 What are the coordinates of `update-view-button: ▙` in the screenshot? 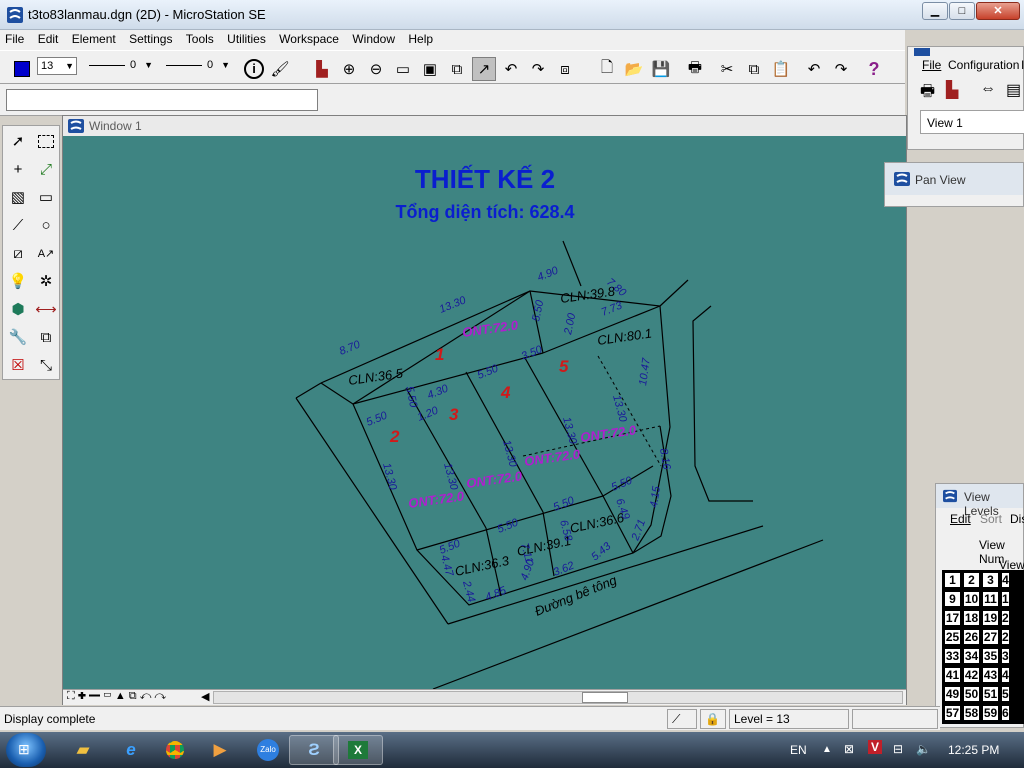 It's located at (322, 69).